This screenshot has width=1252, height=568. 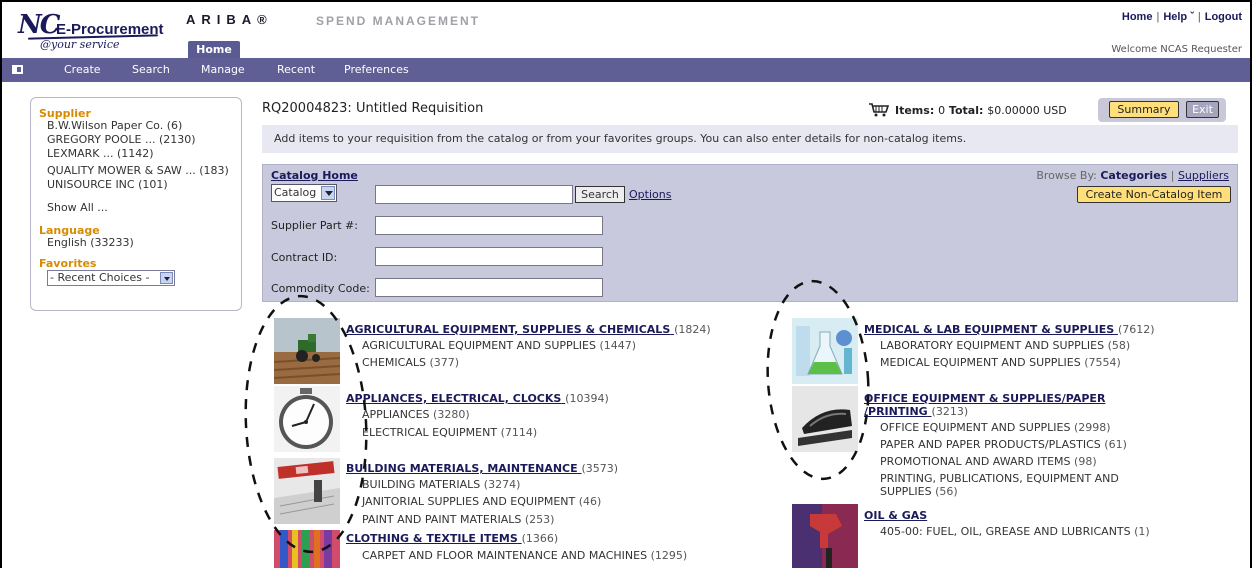 I want to click on favorites-select: - Recent Choices -, so click(x=111, y=278).